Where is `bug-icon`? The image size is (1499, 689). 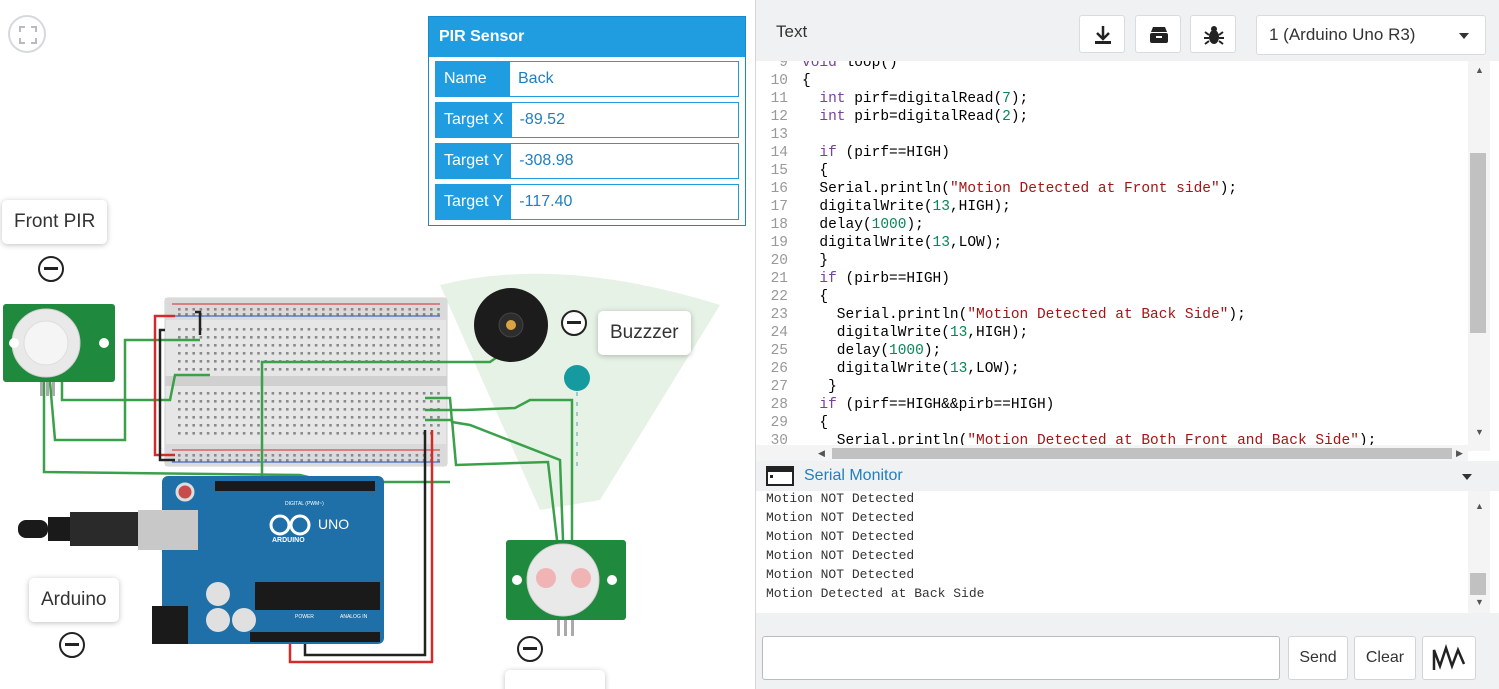
bug-icon is located at coordinates (1214, 35).